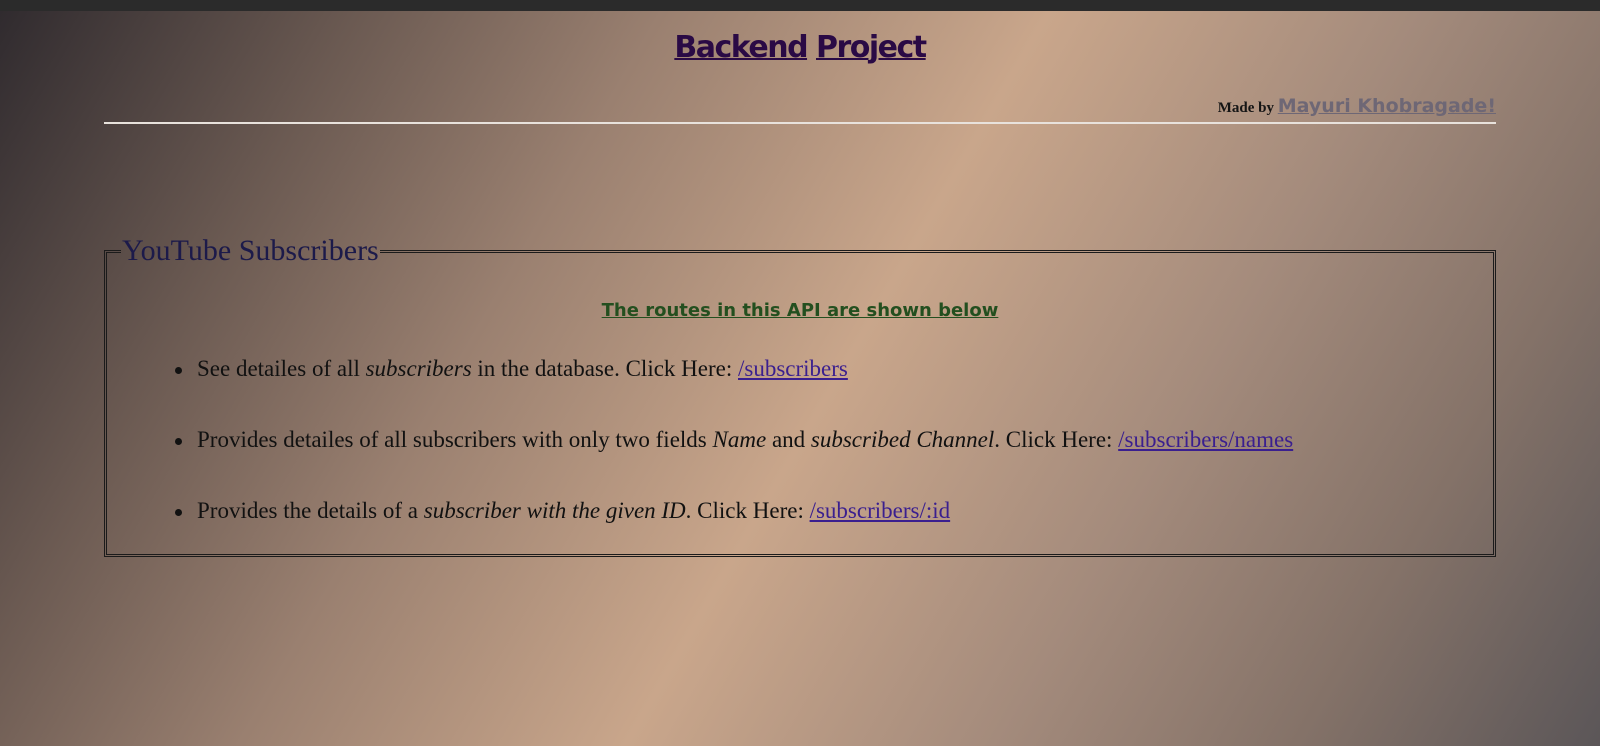 The height and width of the screenshot is (746, 1600). I want to click on routes-heading: The routes in this API are shown below, so click(800, 310).